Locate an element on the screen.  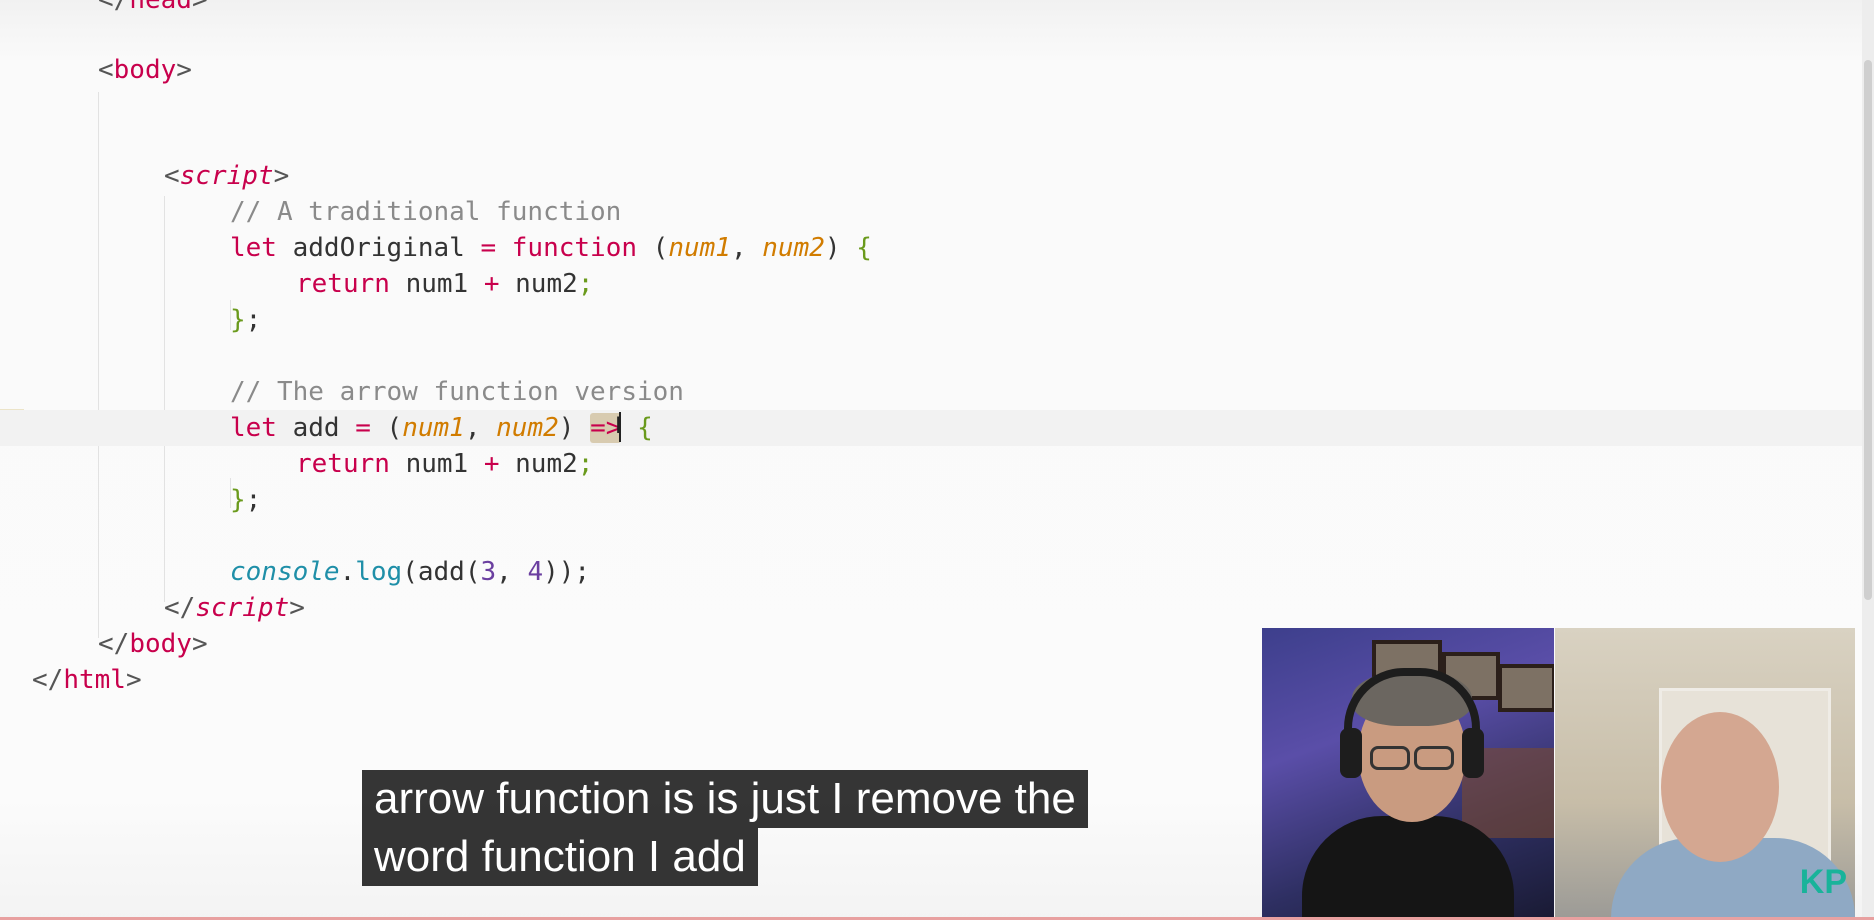
scrollbar-thumb is located at coordinates (1868, 330).